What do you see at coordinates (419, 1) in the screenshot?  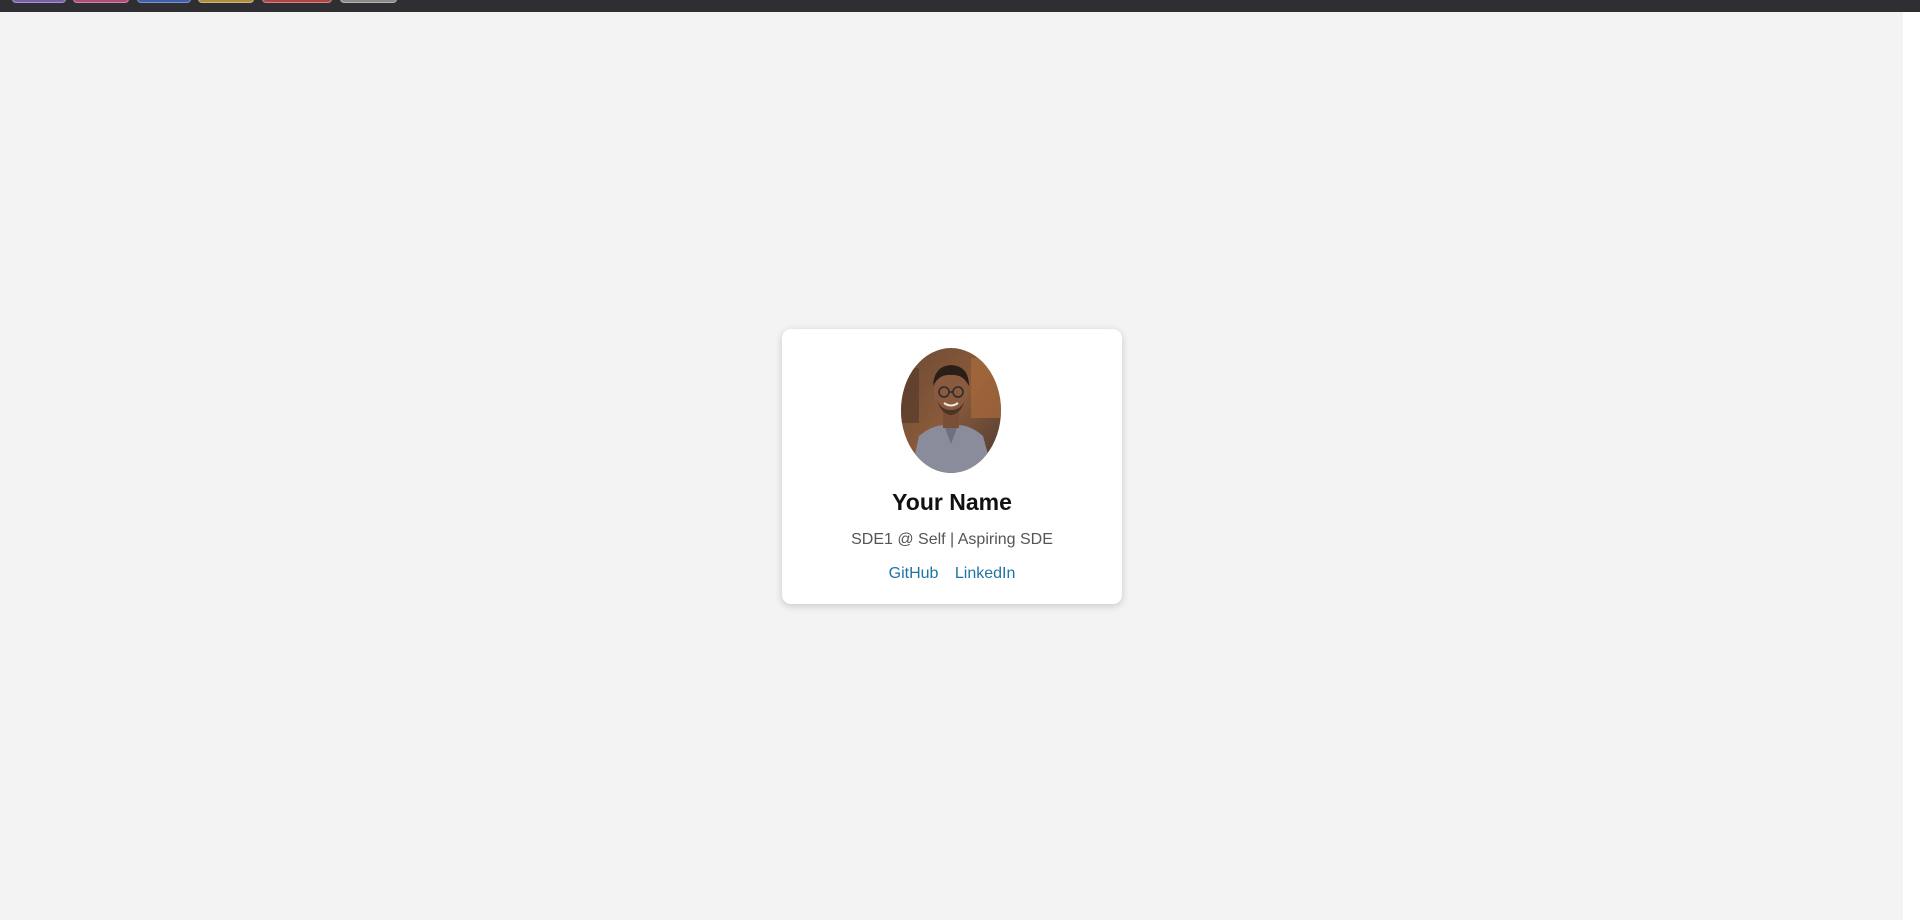 I see `more-tabs-icon: ⠿` at bounding box center [419, 1].